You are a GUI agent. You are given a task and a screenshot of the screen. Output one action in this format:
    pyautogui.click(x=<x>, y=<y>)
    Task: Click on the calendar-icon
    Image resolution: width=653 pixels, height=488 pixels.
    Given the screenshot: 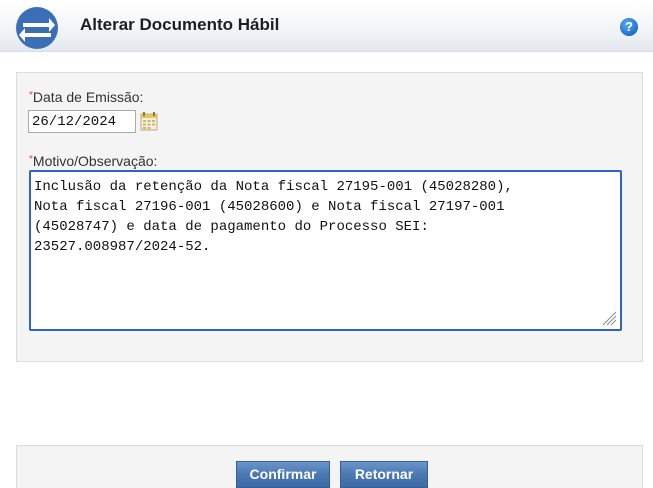 What is the action you would take?
    pyautogui.click(x=149, y=121)
    